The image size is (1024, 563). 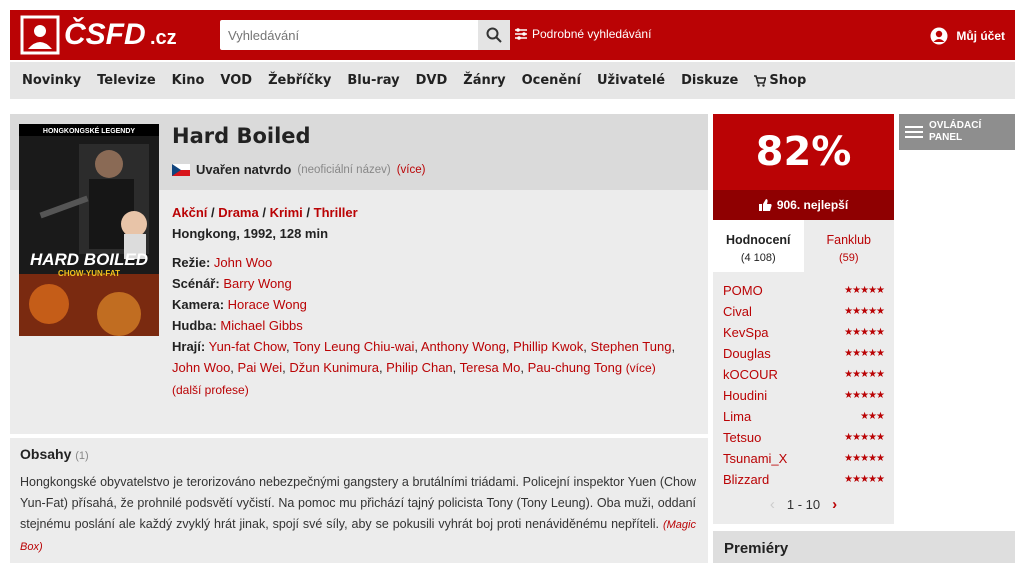 What do you see at coordinates (236, 80) in the screenshot?
I see `nav-item-vod: VOD` at bounding box center [236, 80].